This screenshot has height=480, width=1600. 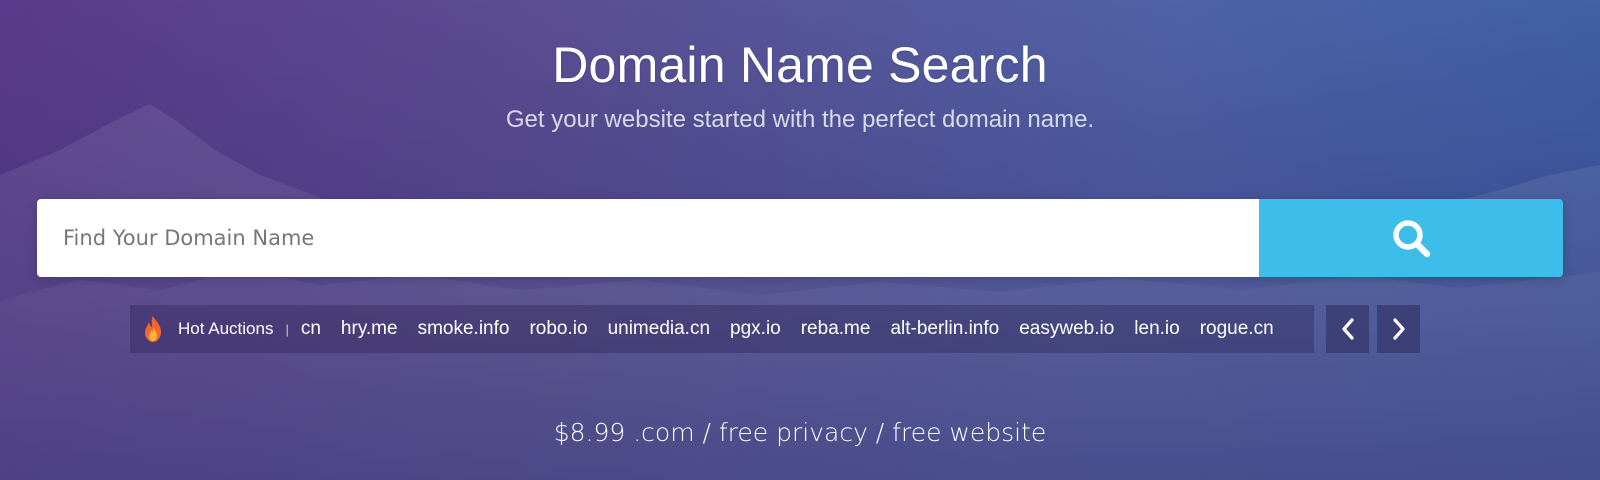 What do you see at coordinates (153, 329) in the screenshot?
I see `flame-icon` at bounding box center [153, 329].